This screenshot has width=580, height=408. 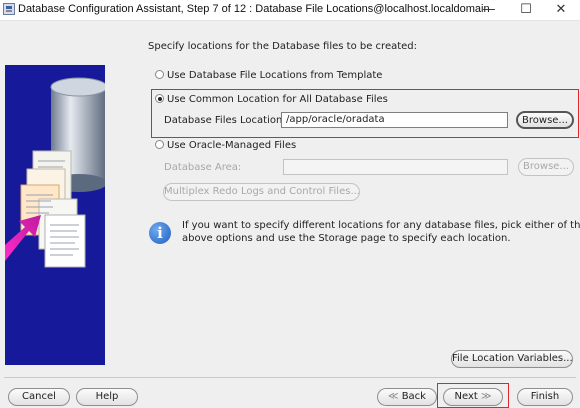 What do you see at coordinates (23, 238) in the screenshot?
I see `arrow-icon` at bounding box center [23, 238].